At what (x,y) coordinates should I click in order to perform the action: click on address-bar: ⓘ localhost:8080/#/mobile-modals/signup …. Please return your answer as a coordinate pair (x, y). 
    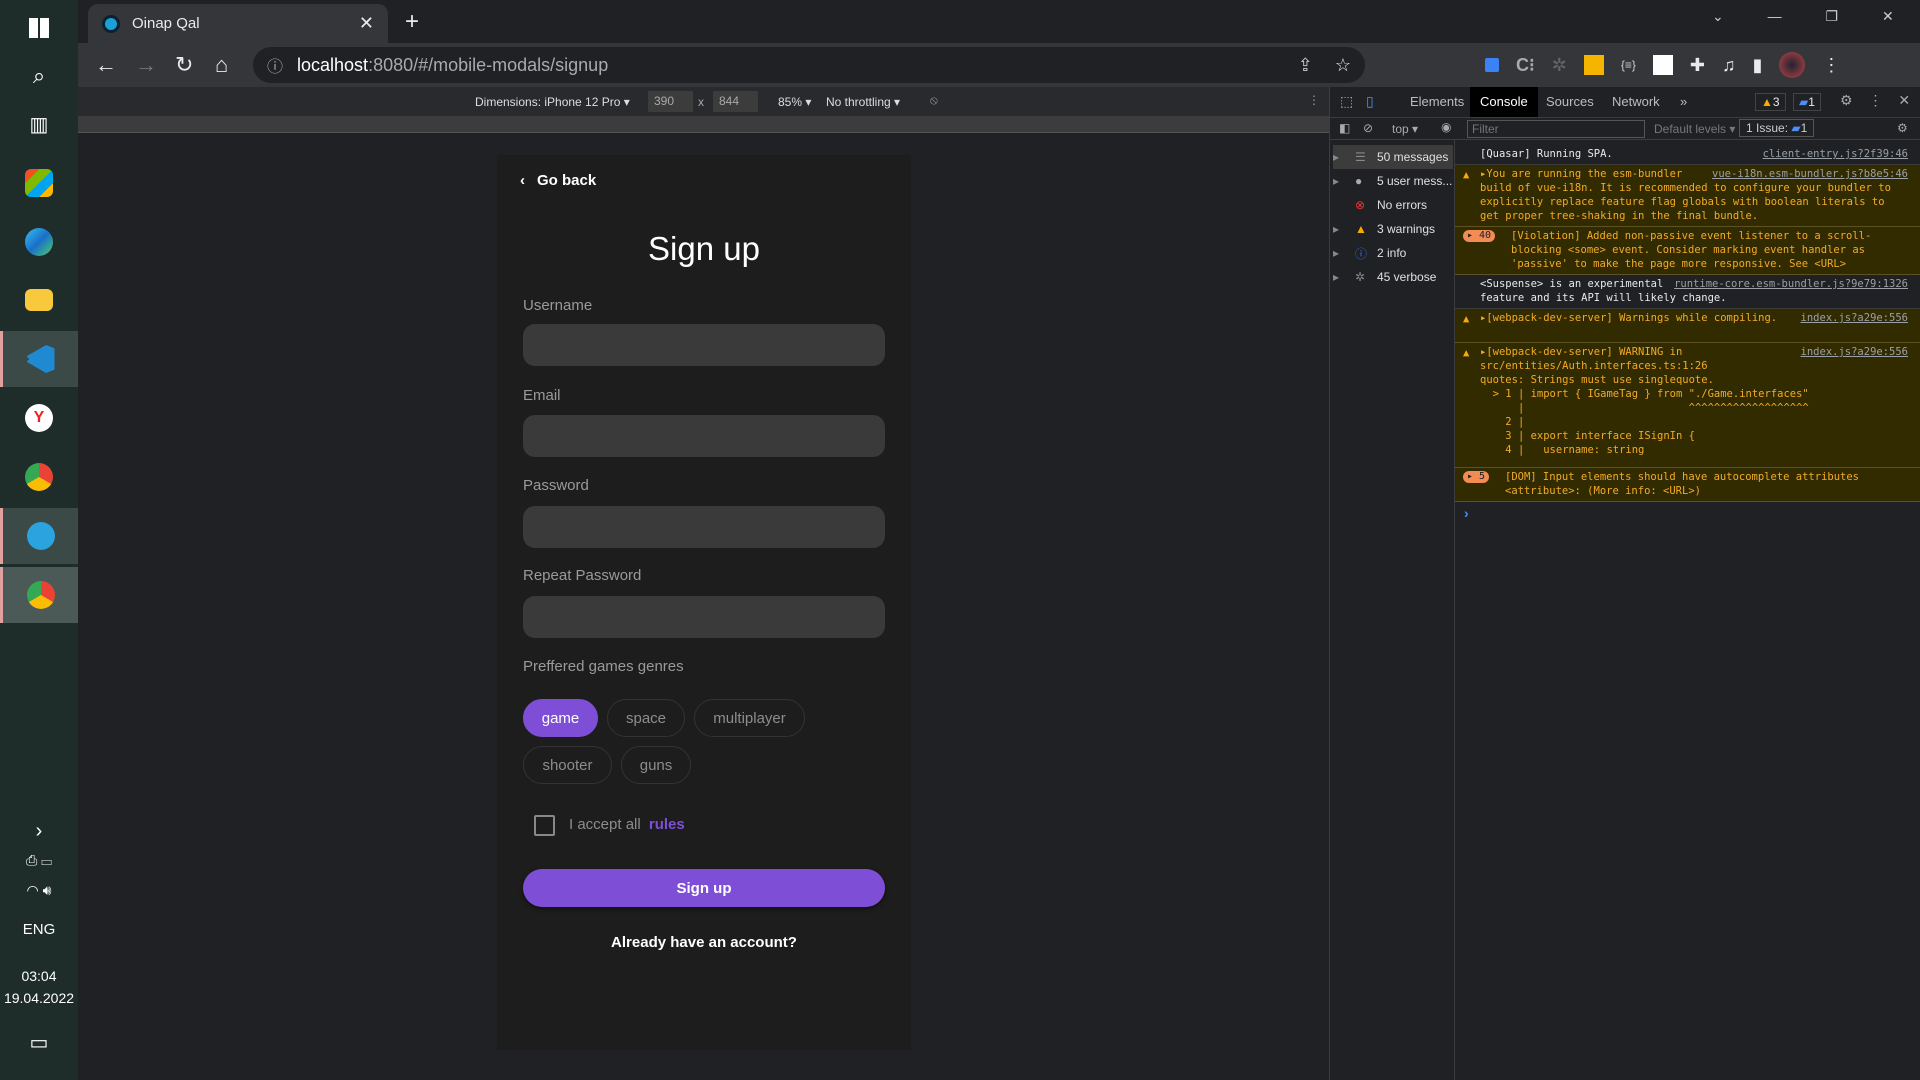
    Looking at the image, I should click on (809, 65).